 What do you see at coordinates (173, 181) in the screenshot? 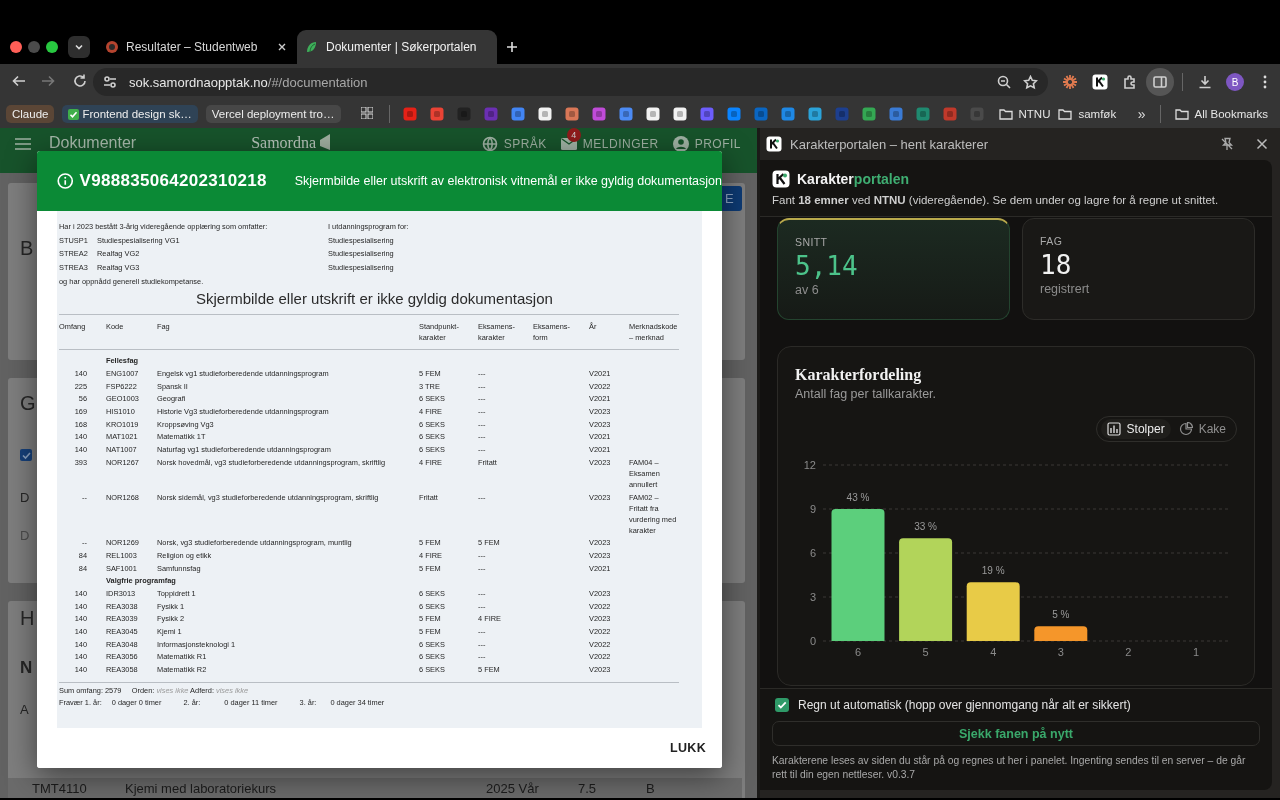
I see `document-id: V988835064202310218` at bounding box center [173, 181].